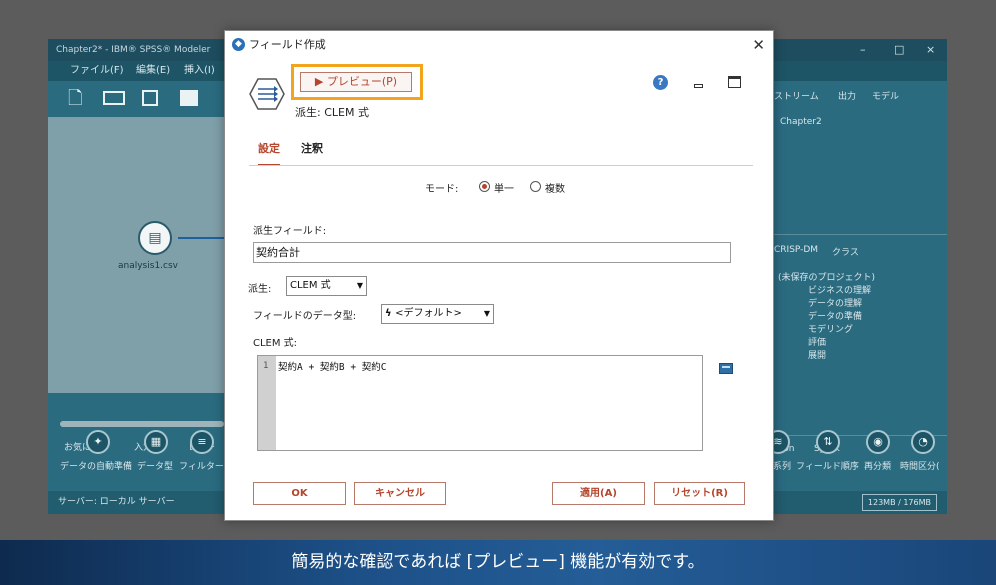 The image size is (996, 585). What do you see at coordinates (860, 234) in the screenshot?
I see `pane-divider` at bounding box center [860, 234].